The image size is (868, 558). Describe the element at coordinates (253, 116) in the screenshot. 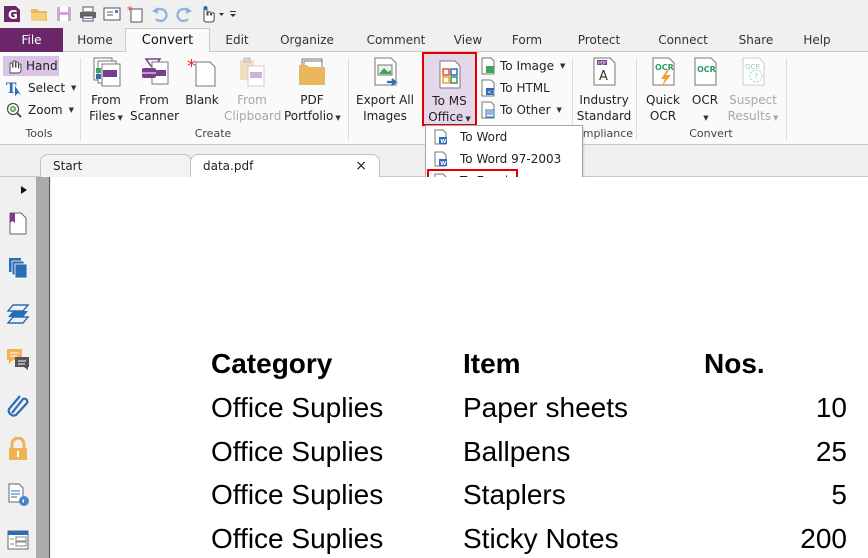

I see `from-clipboard-label-2: Clipboard` at that location.